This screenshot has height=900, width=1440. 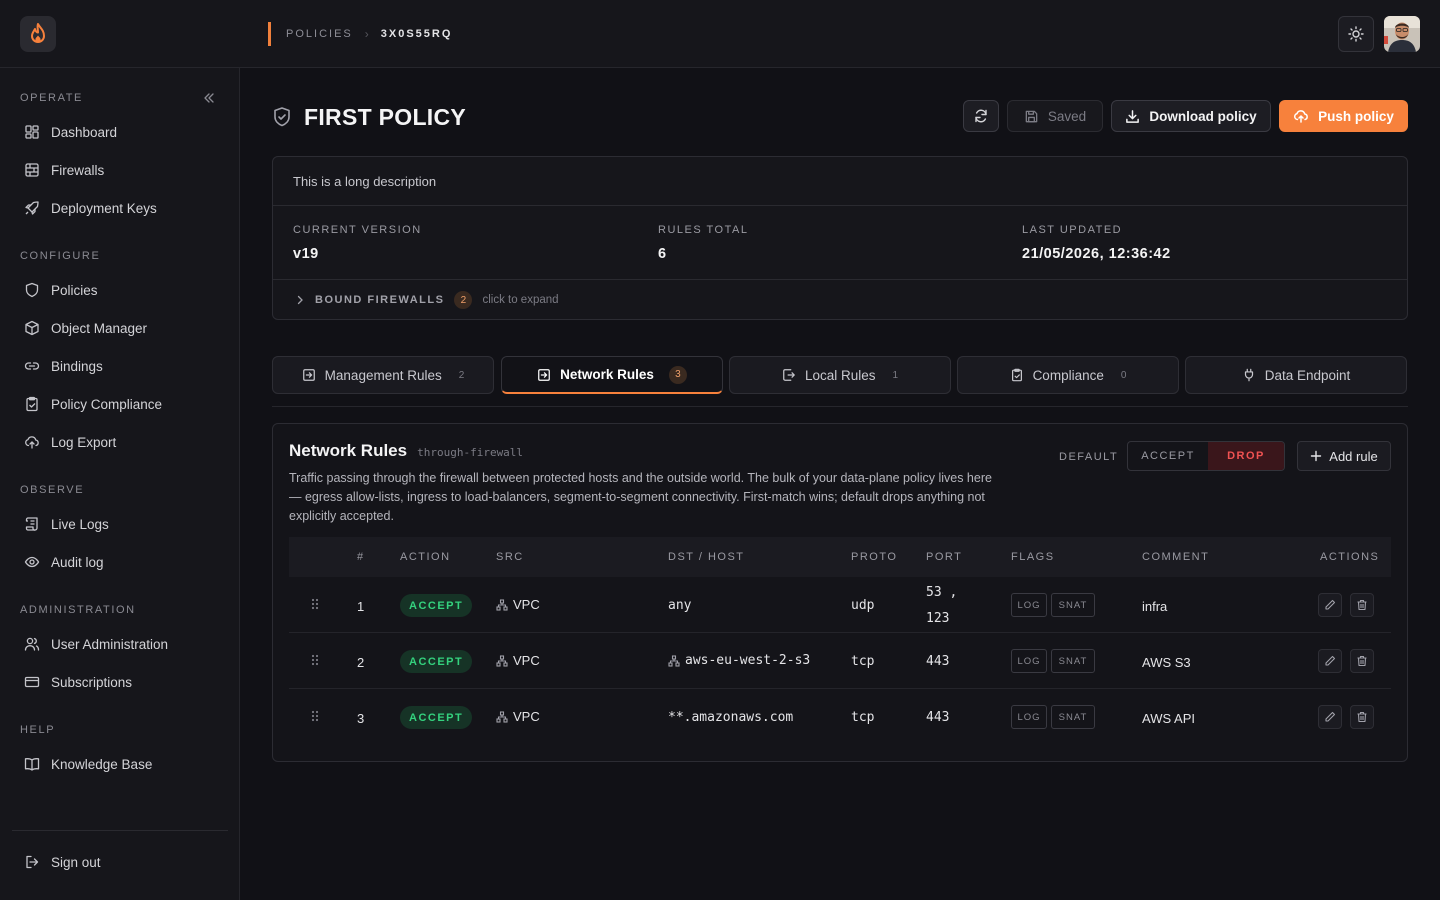 What do you see at coordinates (1344, 456) in the screenshot?
I see `add-rule-button: Add rule` at bounding box center [1344, 456].